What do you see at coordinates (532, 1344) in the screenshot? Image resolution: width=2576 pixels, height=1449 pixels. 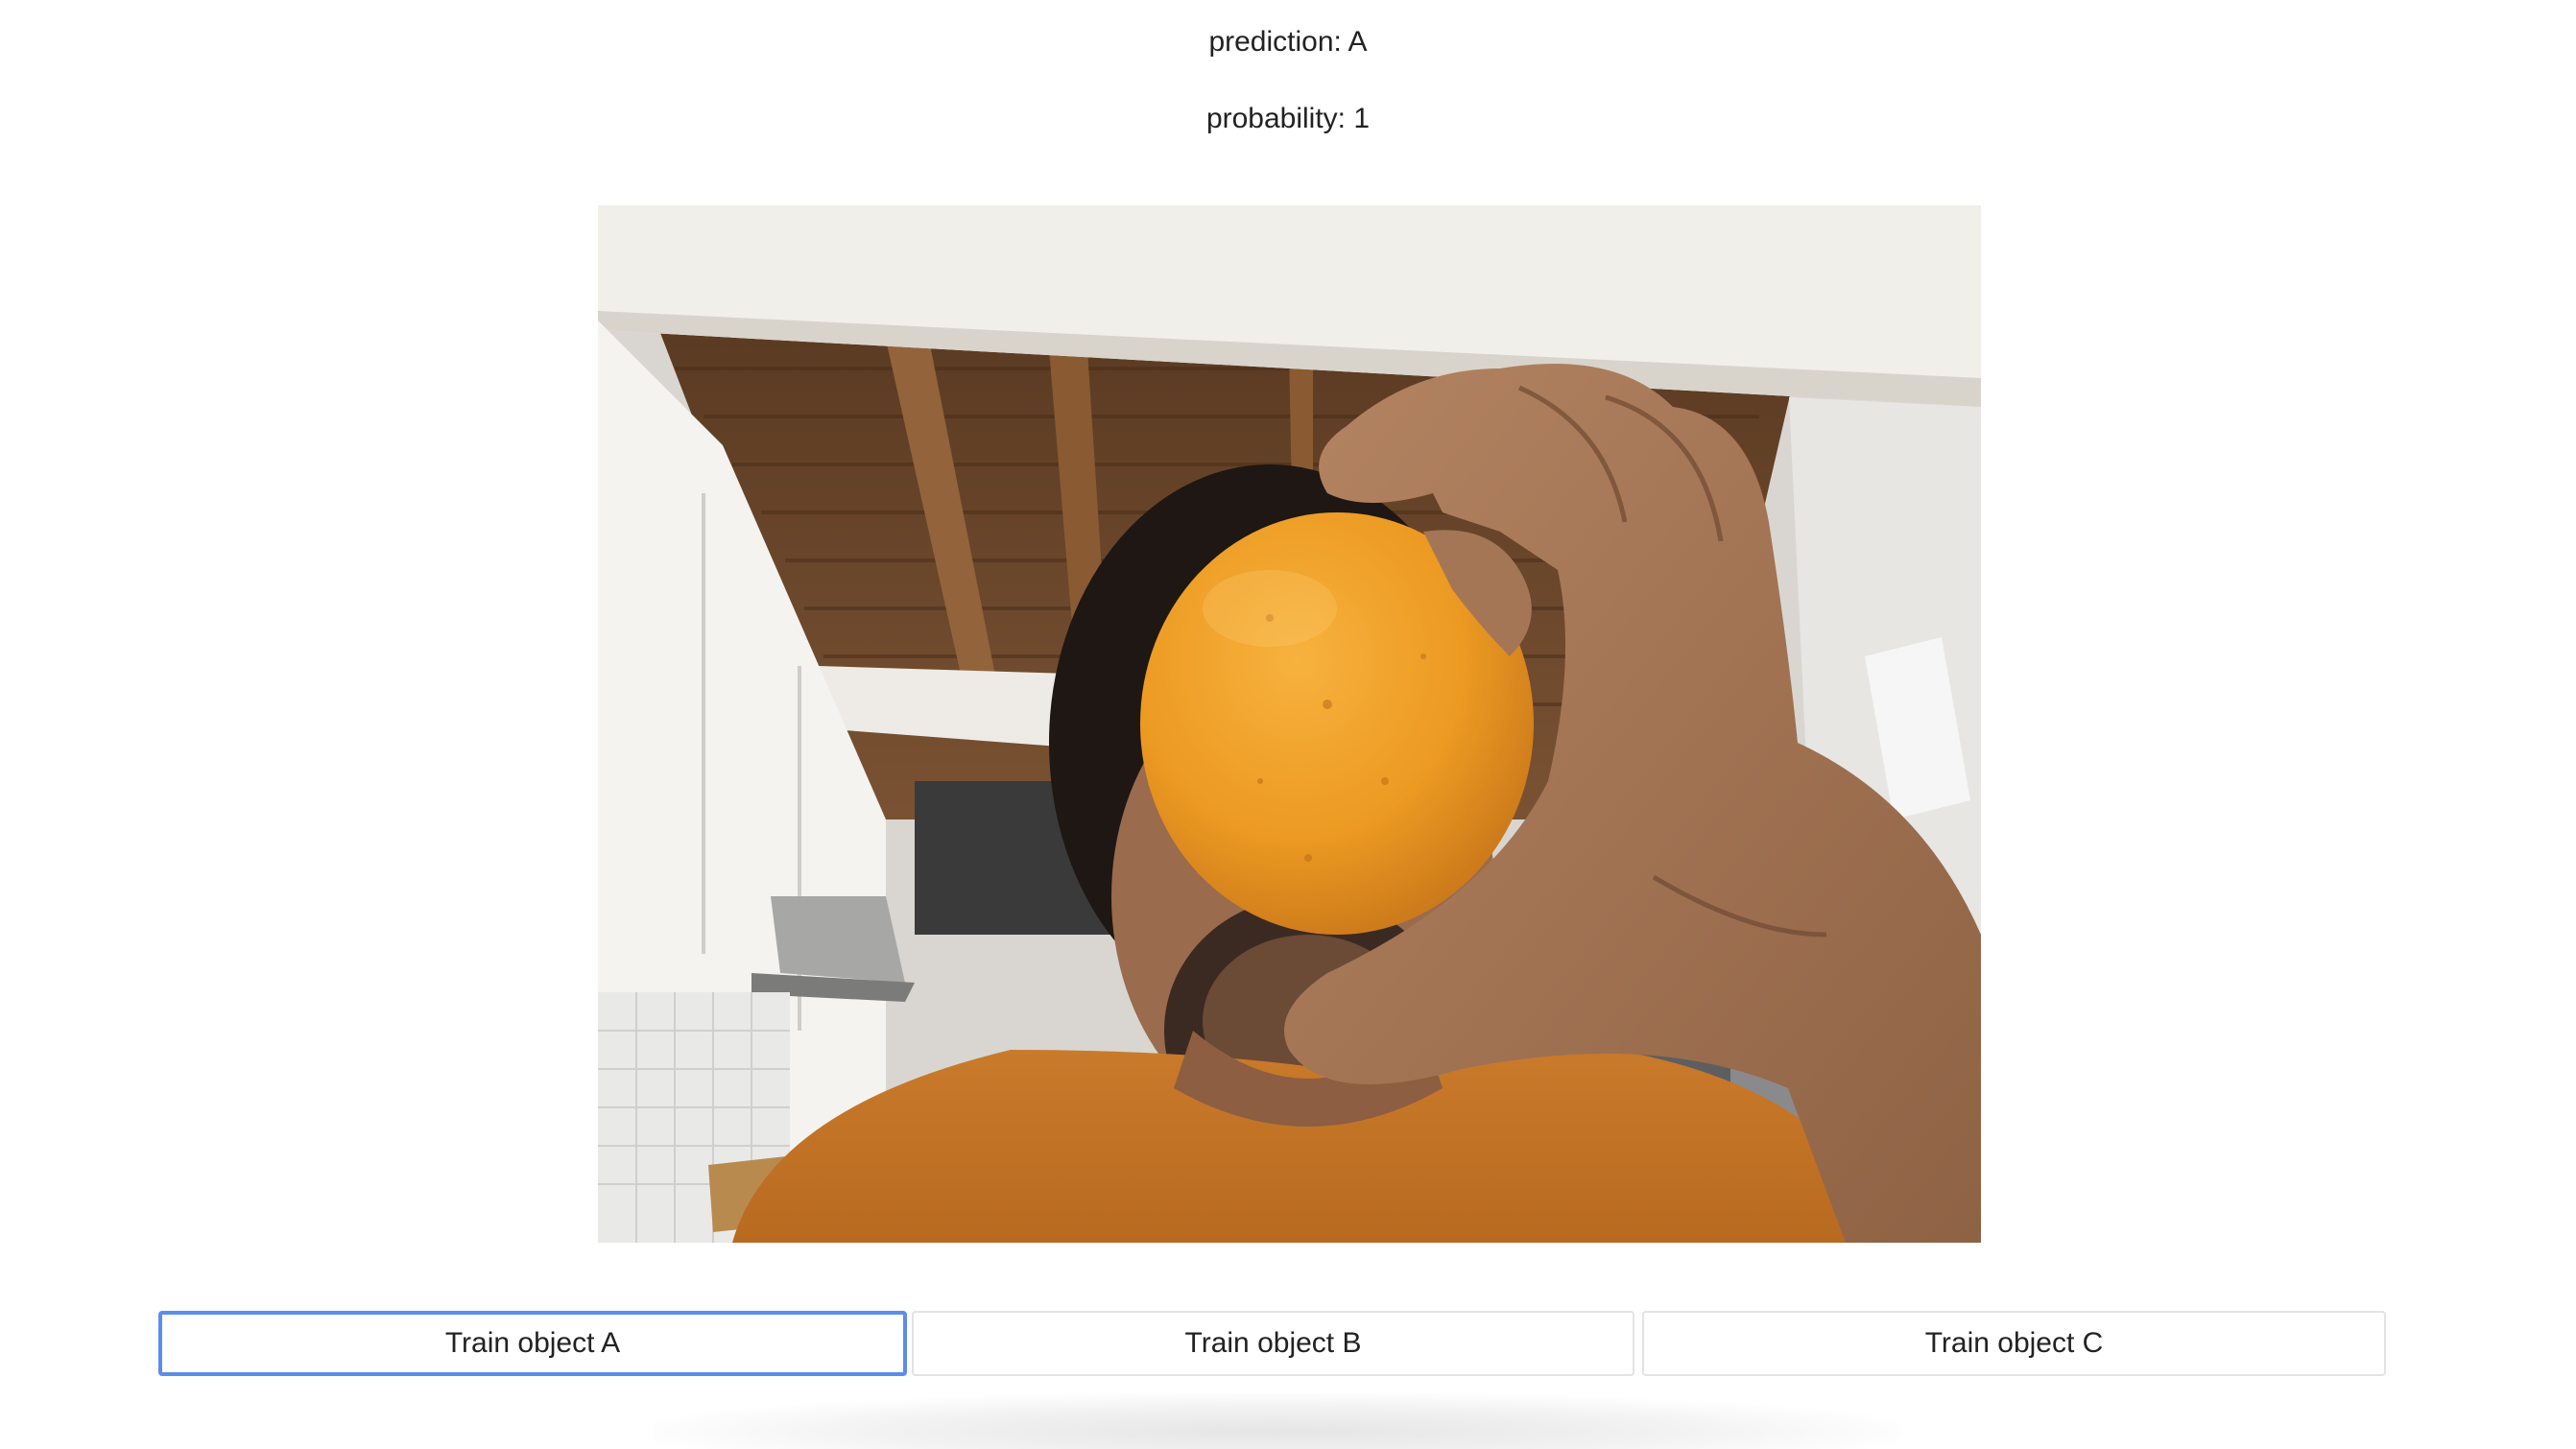 I see `train-object-a-button: Train object A` at bounding box center [532, 1344].